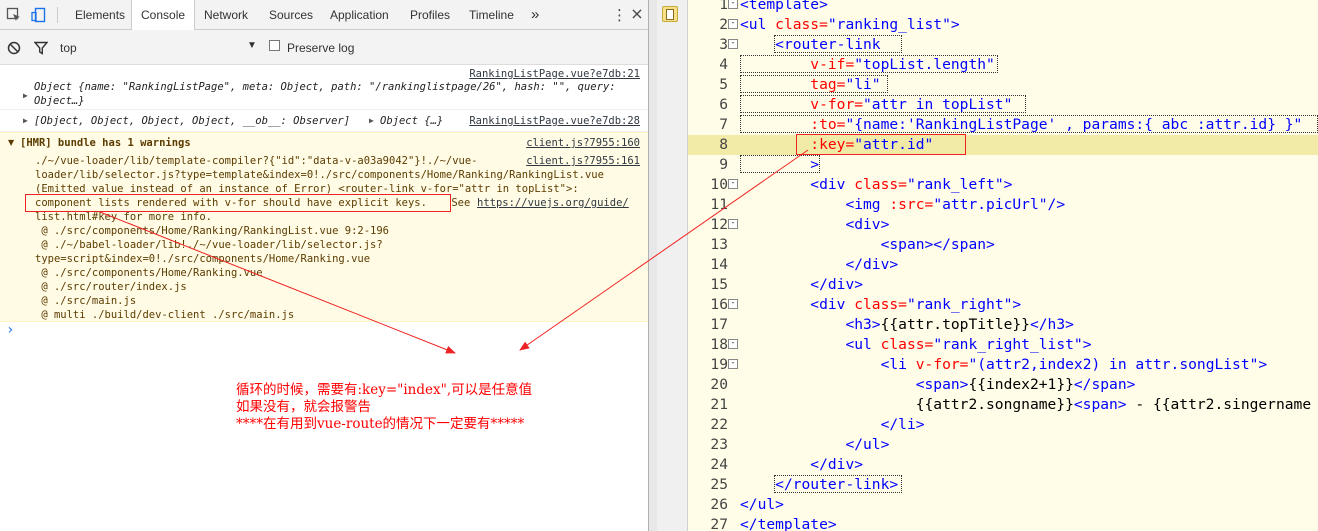 The image size is (1318, 531). What do you see at coordinates (719, 384) in the screenshot?
I see `line-number: 20` at bounding box center [719, 384].